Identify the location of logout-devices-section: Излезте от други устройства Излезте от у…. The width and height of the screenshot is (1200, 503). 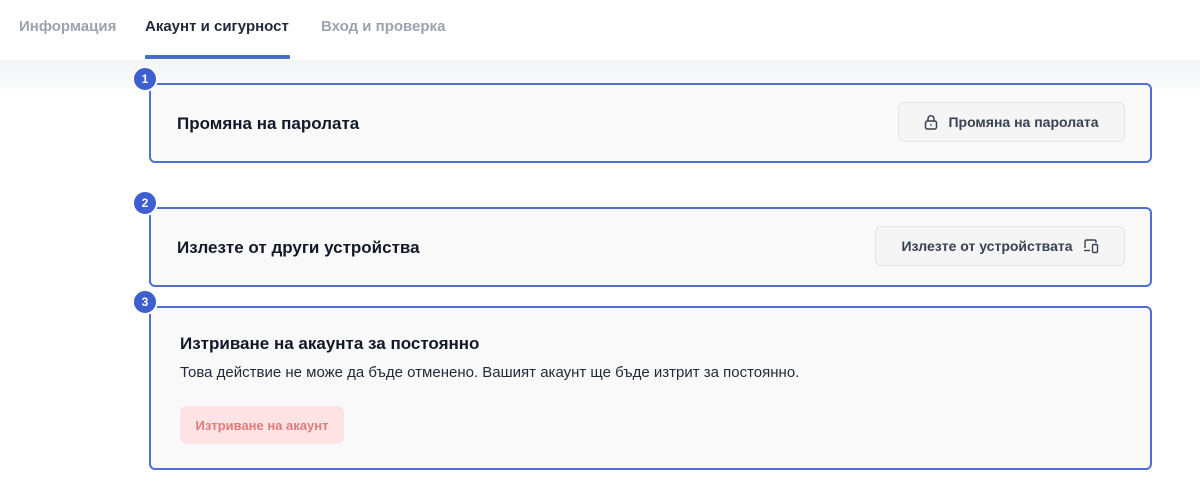
(650, 247).